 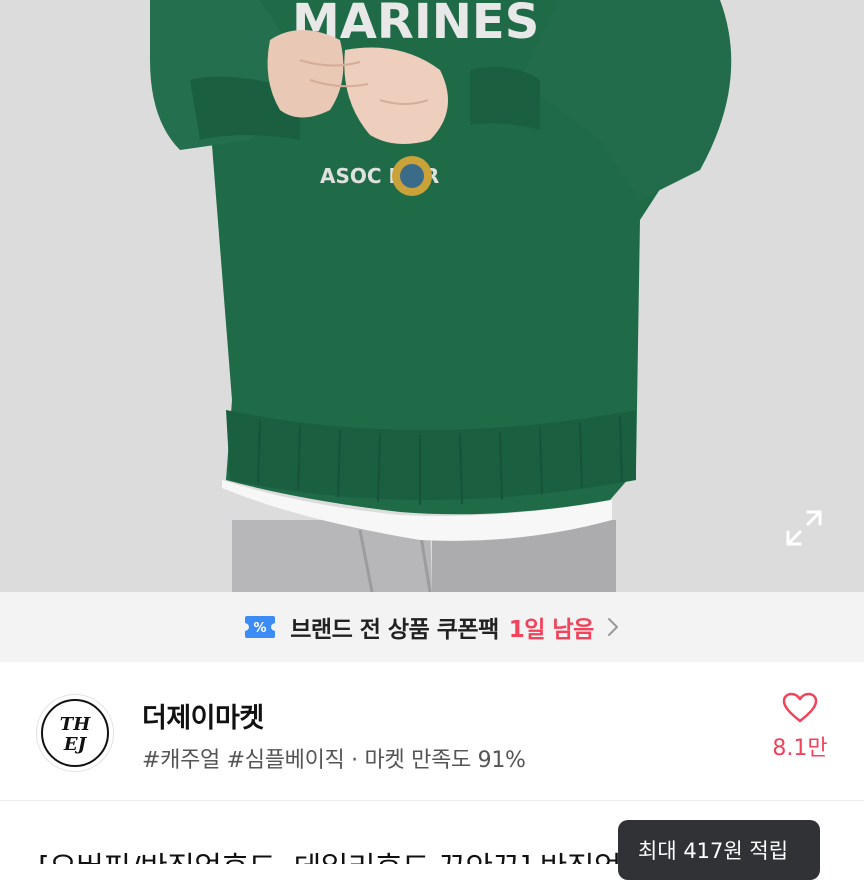 I want to click on like-button: 8.1만, so click(x=800, y=727).